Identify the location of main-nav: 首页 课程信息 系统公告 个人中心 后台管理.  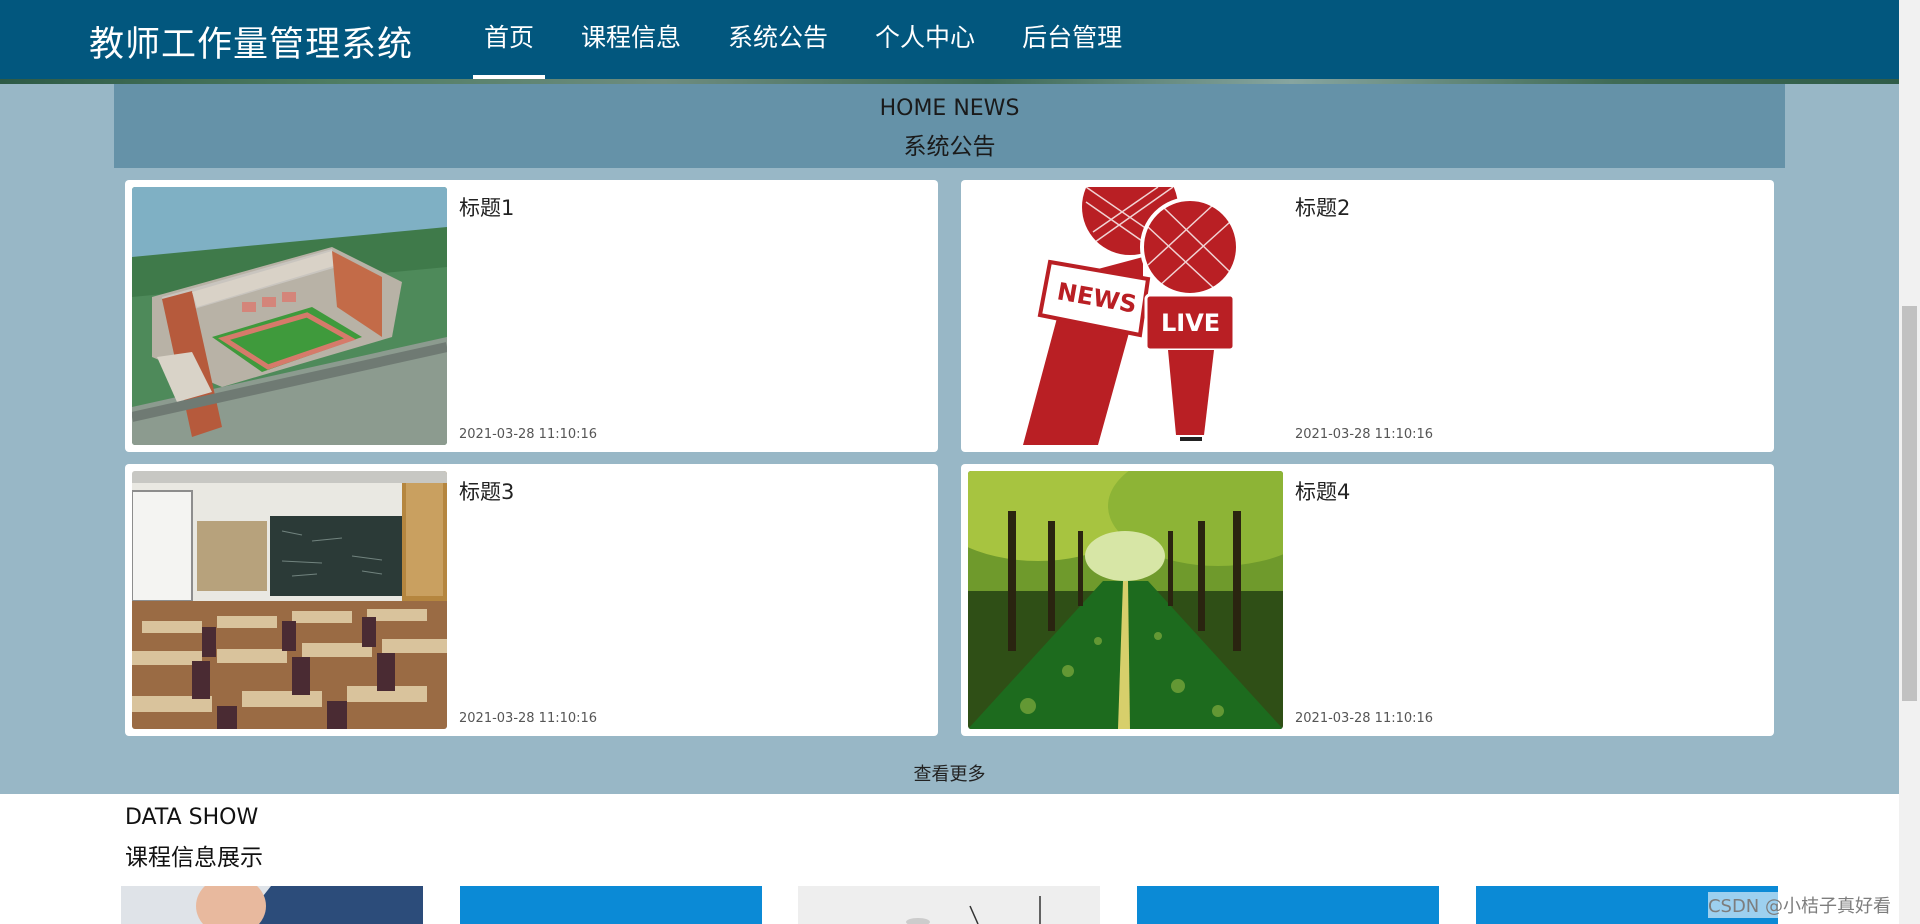
(815, 39).